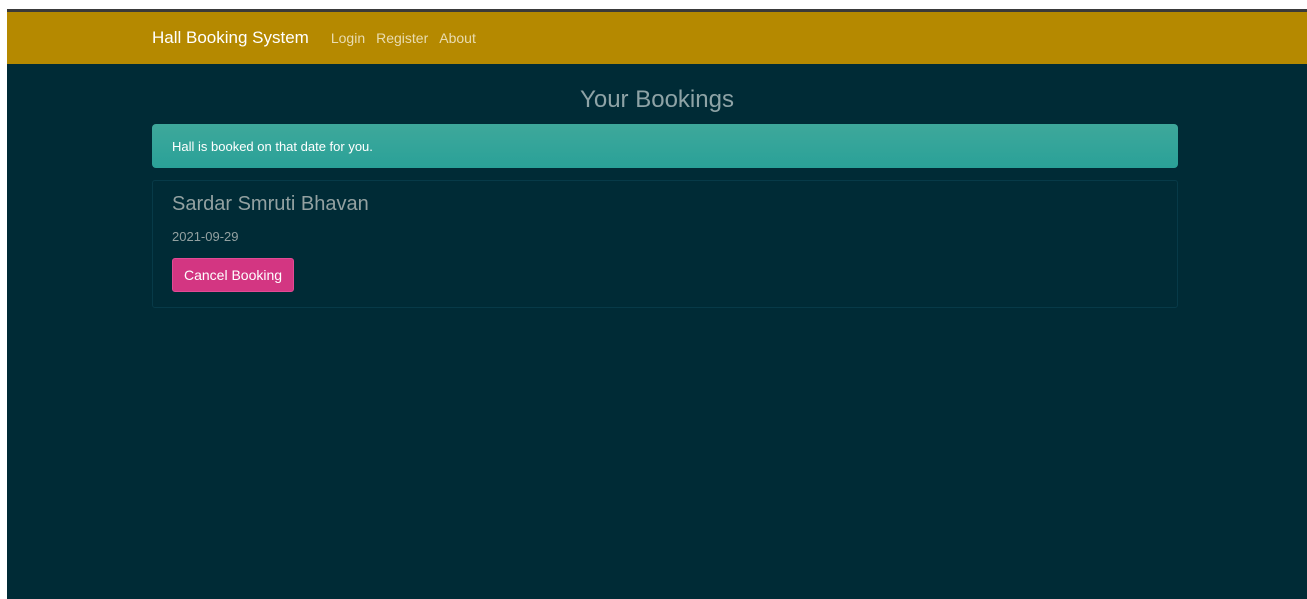  Describe the element at coordinates (270, 204) in the screenshot. I see `booking-hall-name: Sardar Smruti Bhavan` at that location.